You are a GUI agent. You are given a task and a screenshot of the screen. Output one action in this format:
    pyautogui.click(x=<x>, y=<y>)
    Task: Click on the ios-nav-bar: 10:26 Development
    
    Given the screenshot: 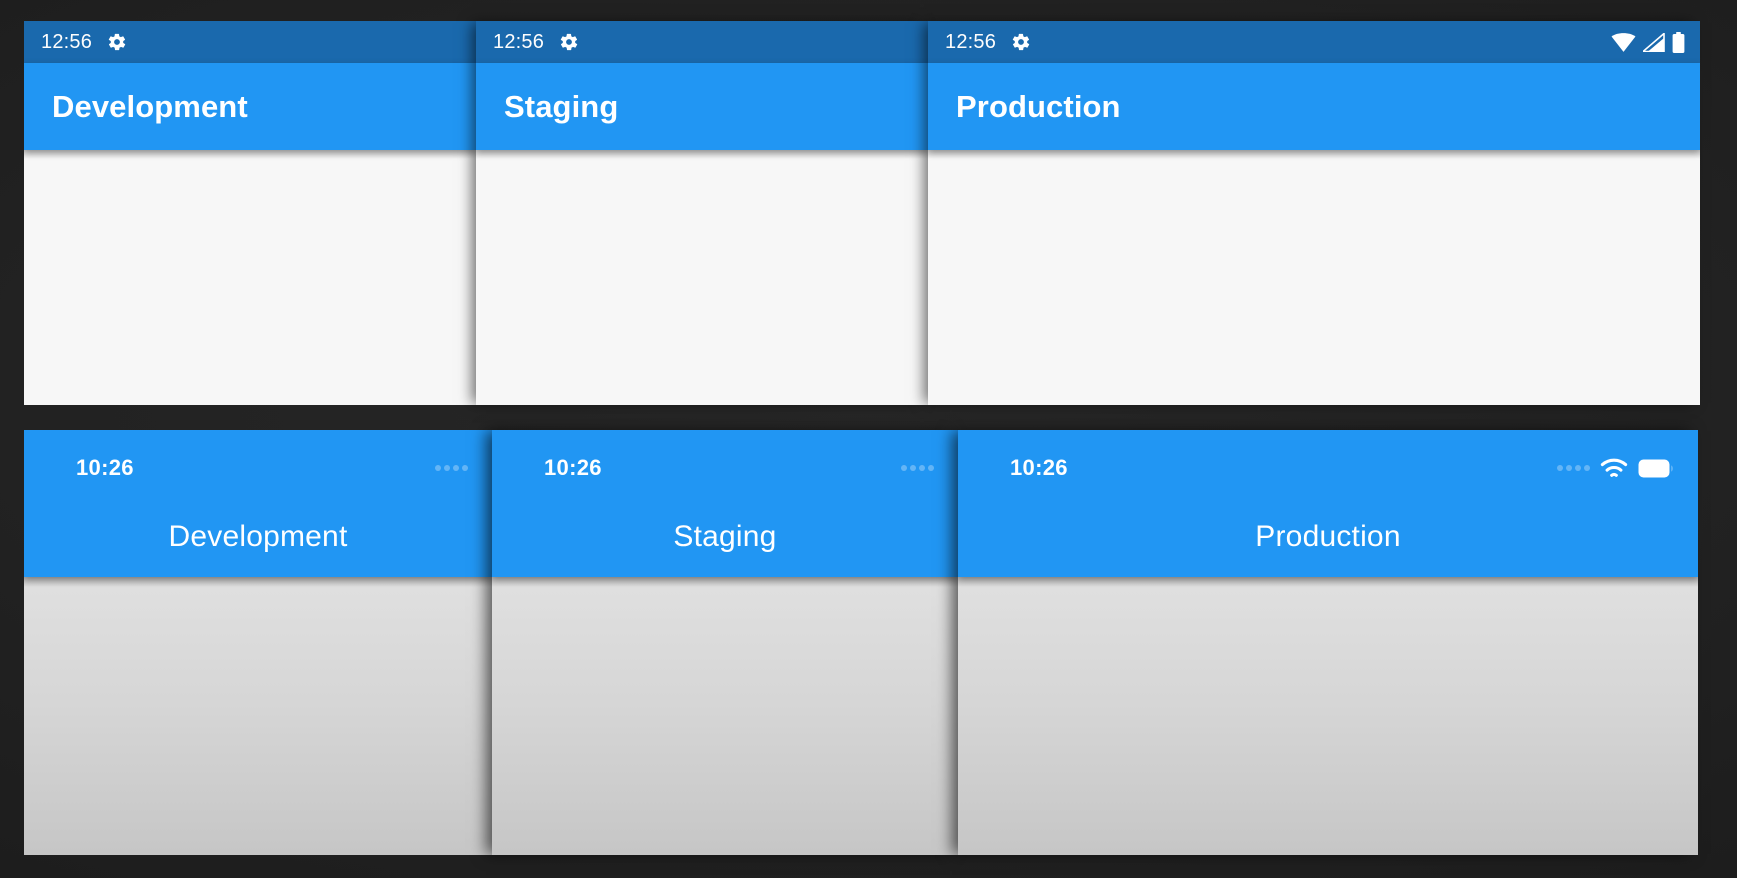 What is the action you would take?
    pyautogui.click(x=258, y=503)
    